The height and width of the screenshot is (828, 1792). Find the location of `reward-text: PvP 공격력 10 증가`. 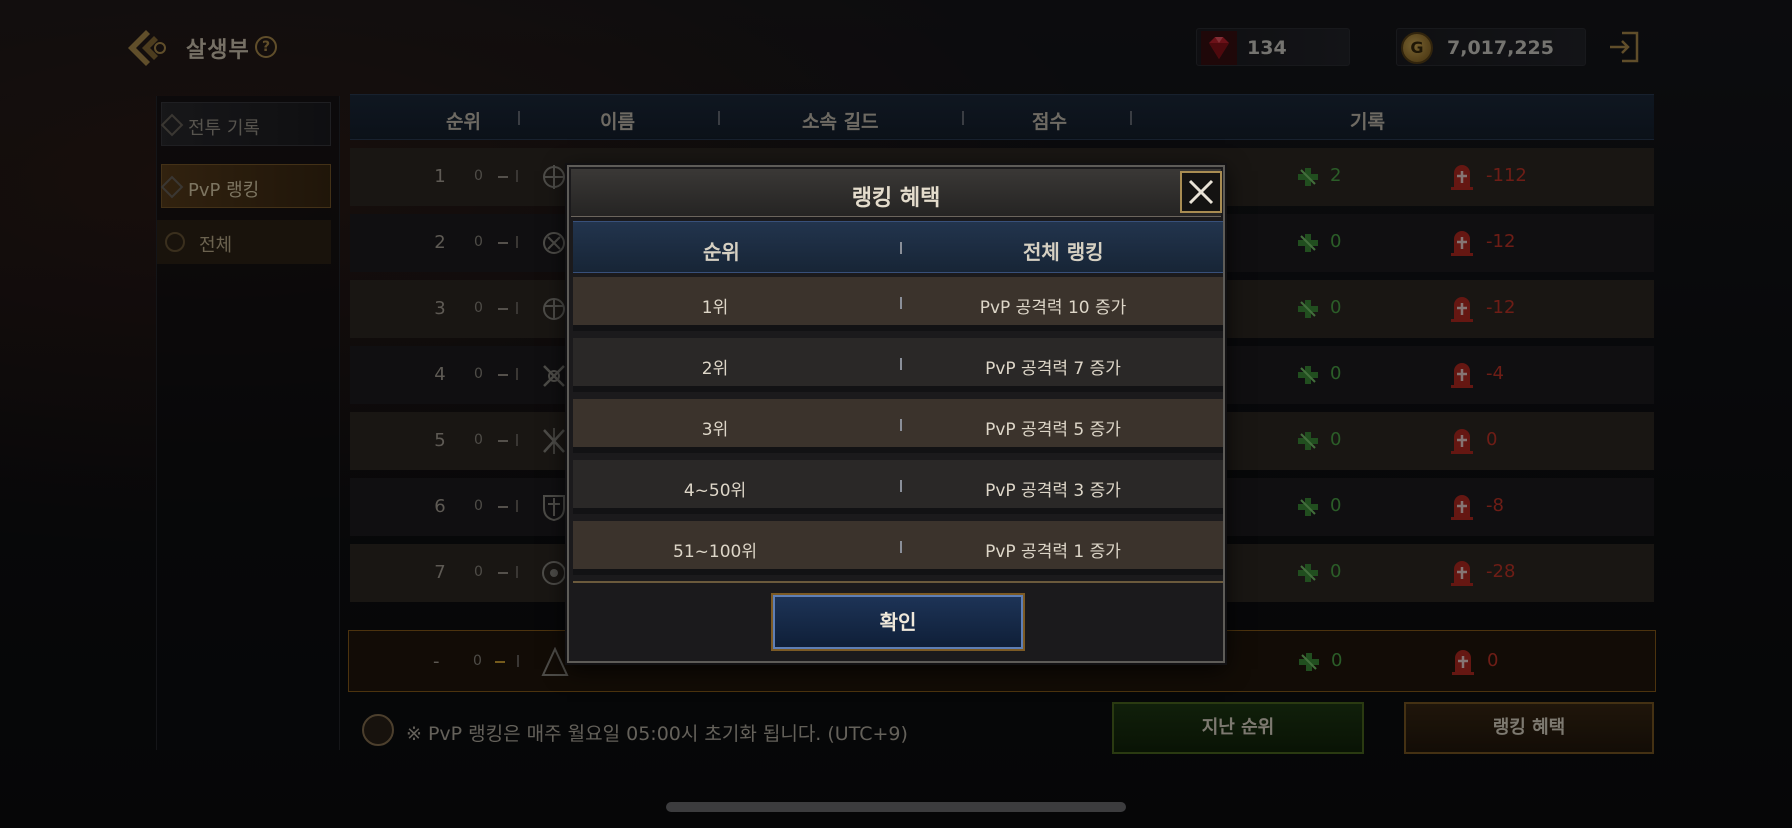

reward-text: PvP 공격력 10 증가 is located at coordinates (1053, 308).